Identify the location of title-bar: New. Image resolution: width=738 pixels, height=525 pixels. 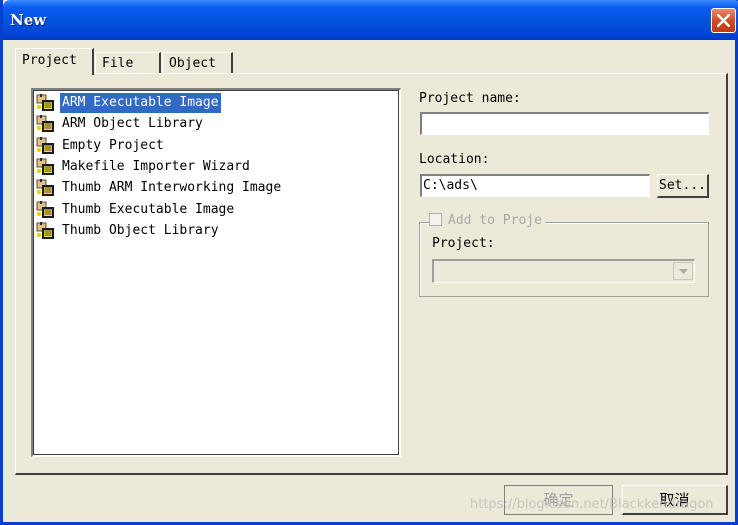
(370, 20).